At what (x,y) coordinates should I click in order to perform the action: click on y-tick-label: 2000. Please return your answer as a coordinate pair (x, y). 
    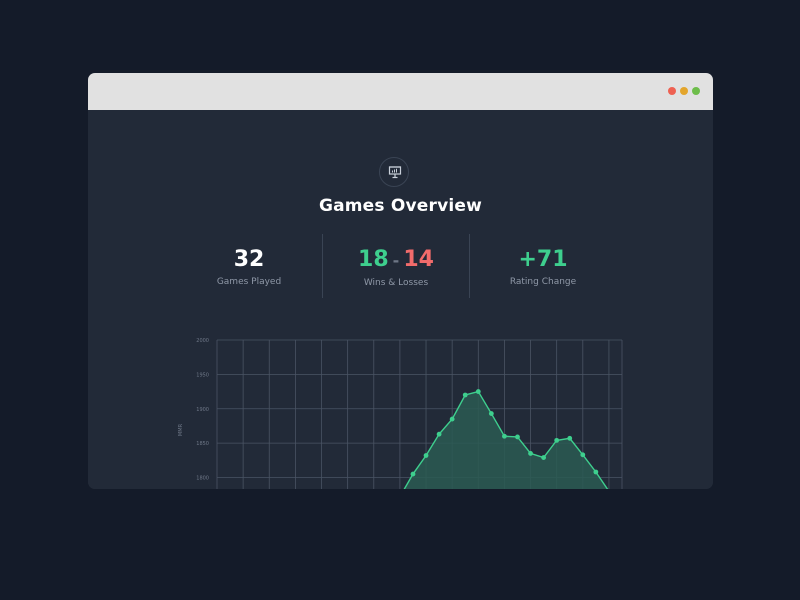
    Looking at the image, I should click on (202, 341).